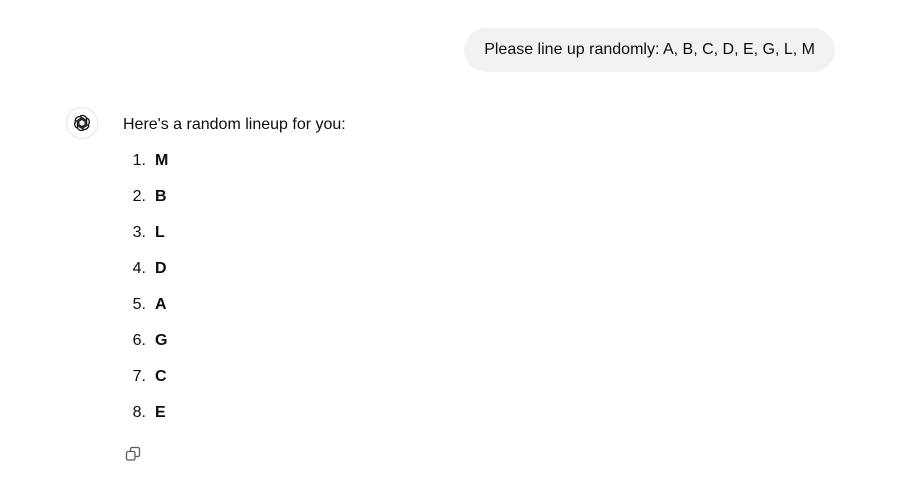 The width and height of the screenshot is (912, 499). Describe the element at coordinates (161, 196) in the screenshot. I see `list-item-letter: B` at that location.